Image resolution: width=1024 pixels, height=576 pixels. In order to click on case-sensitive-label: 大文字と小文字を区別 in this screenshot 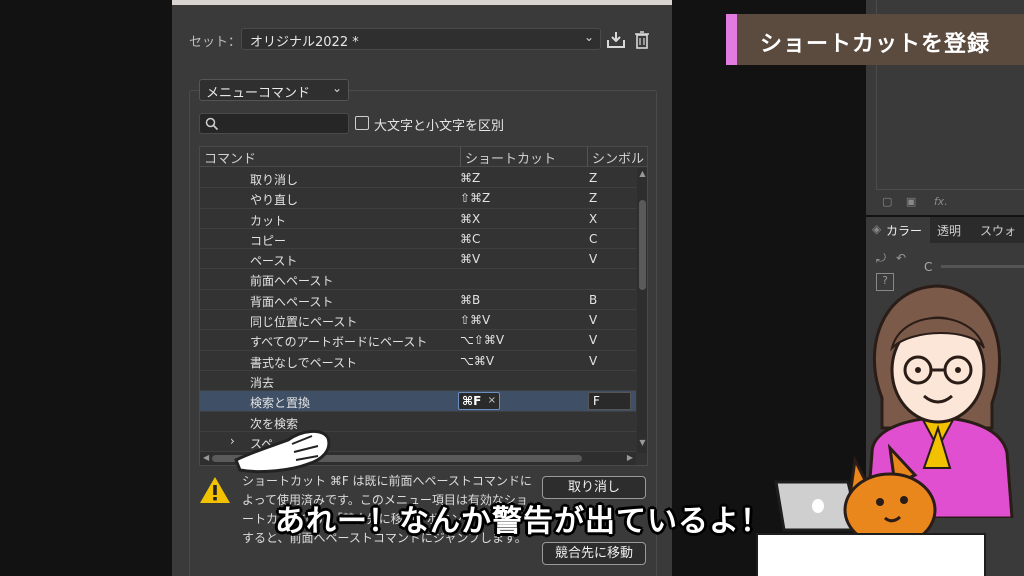, I will do `click(439, 126)`.